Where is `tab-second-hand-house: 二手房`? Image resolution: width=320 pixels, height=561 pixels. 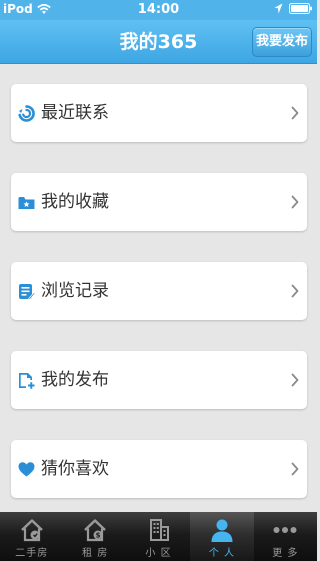 tab-second-hand-house: 二手房 is located at coordinates (31, 536).